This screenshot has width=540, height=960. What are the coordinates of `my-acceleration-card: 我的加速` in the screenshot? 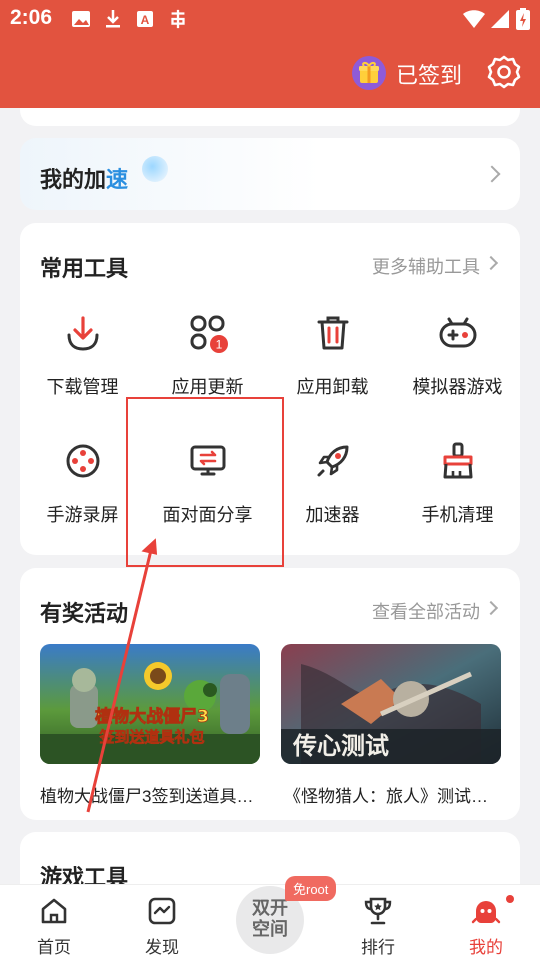 It's located at (270, 174).